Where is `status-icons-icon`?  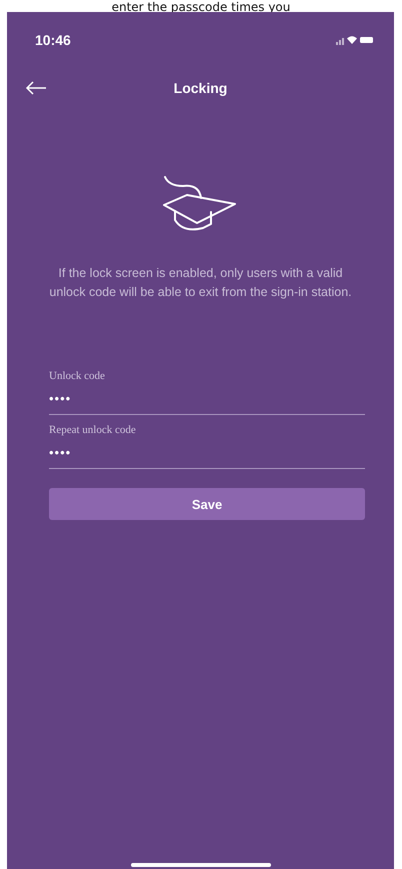 status-icons-icon is located at coordinates (355, 40).